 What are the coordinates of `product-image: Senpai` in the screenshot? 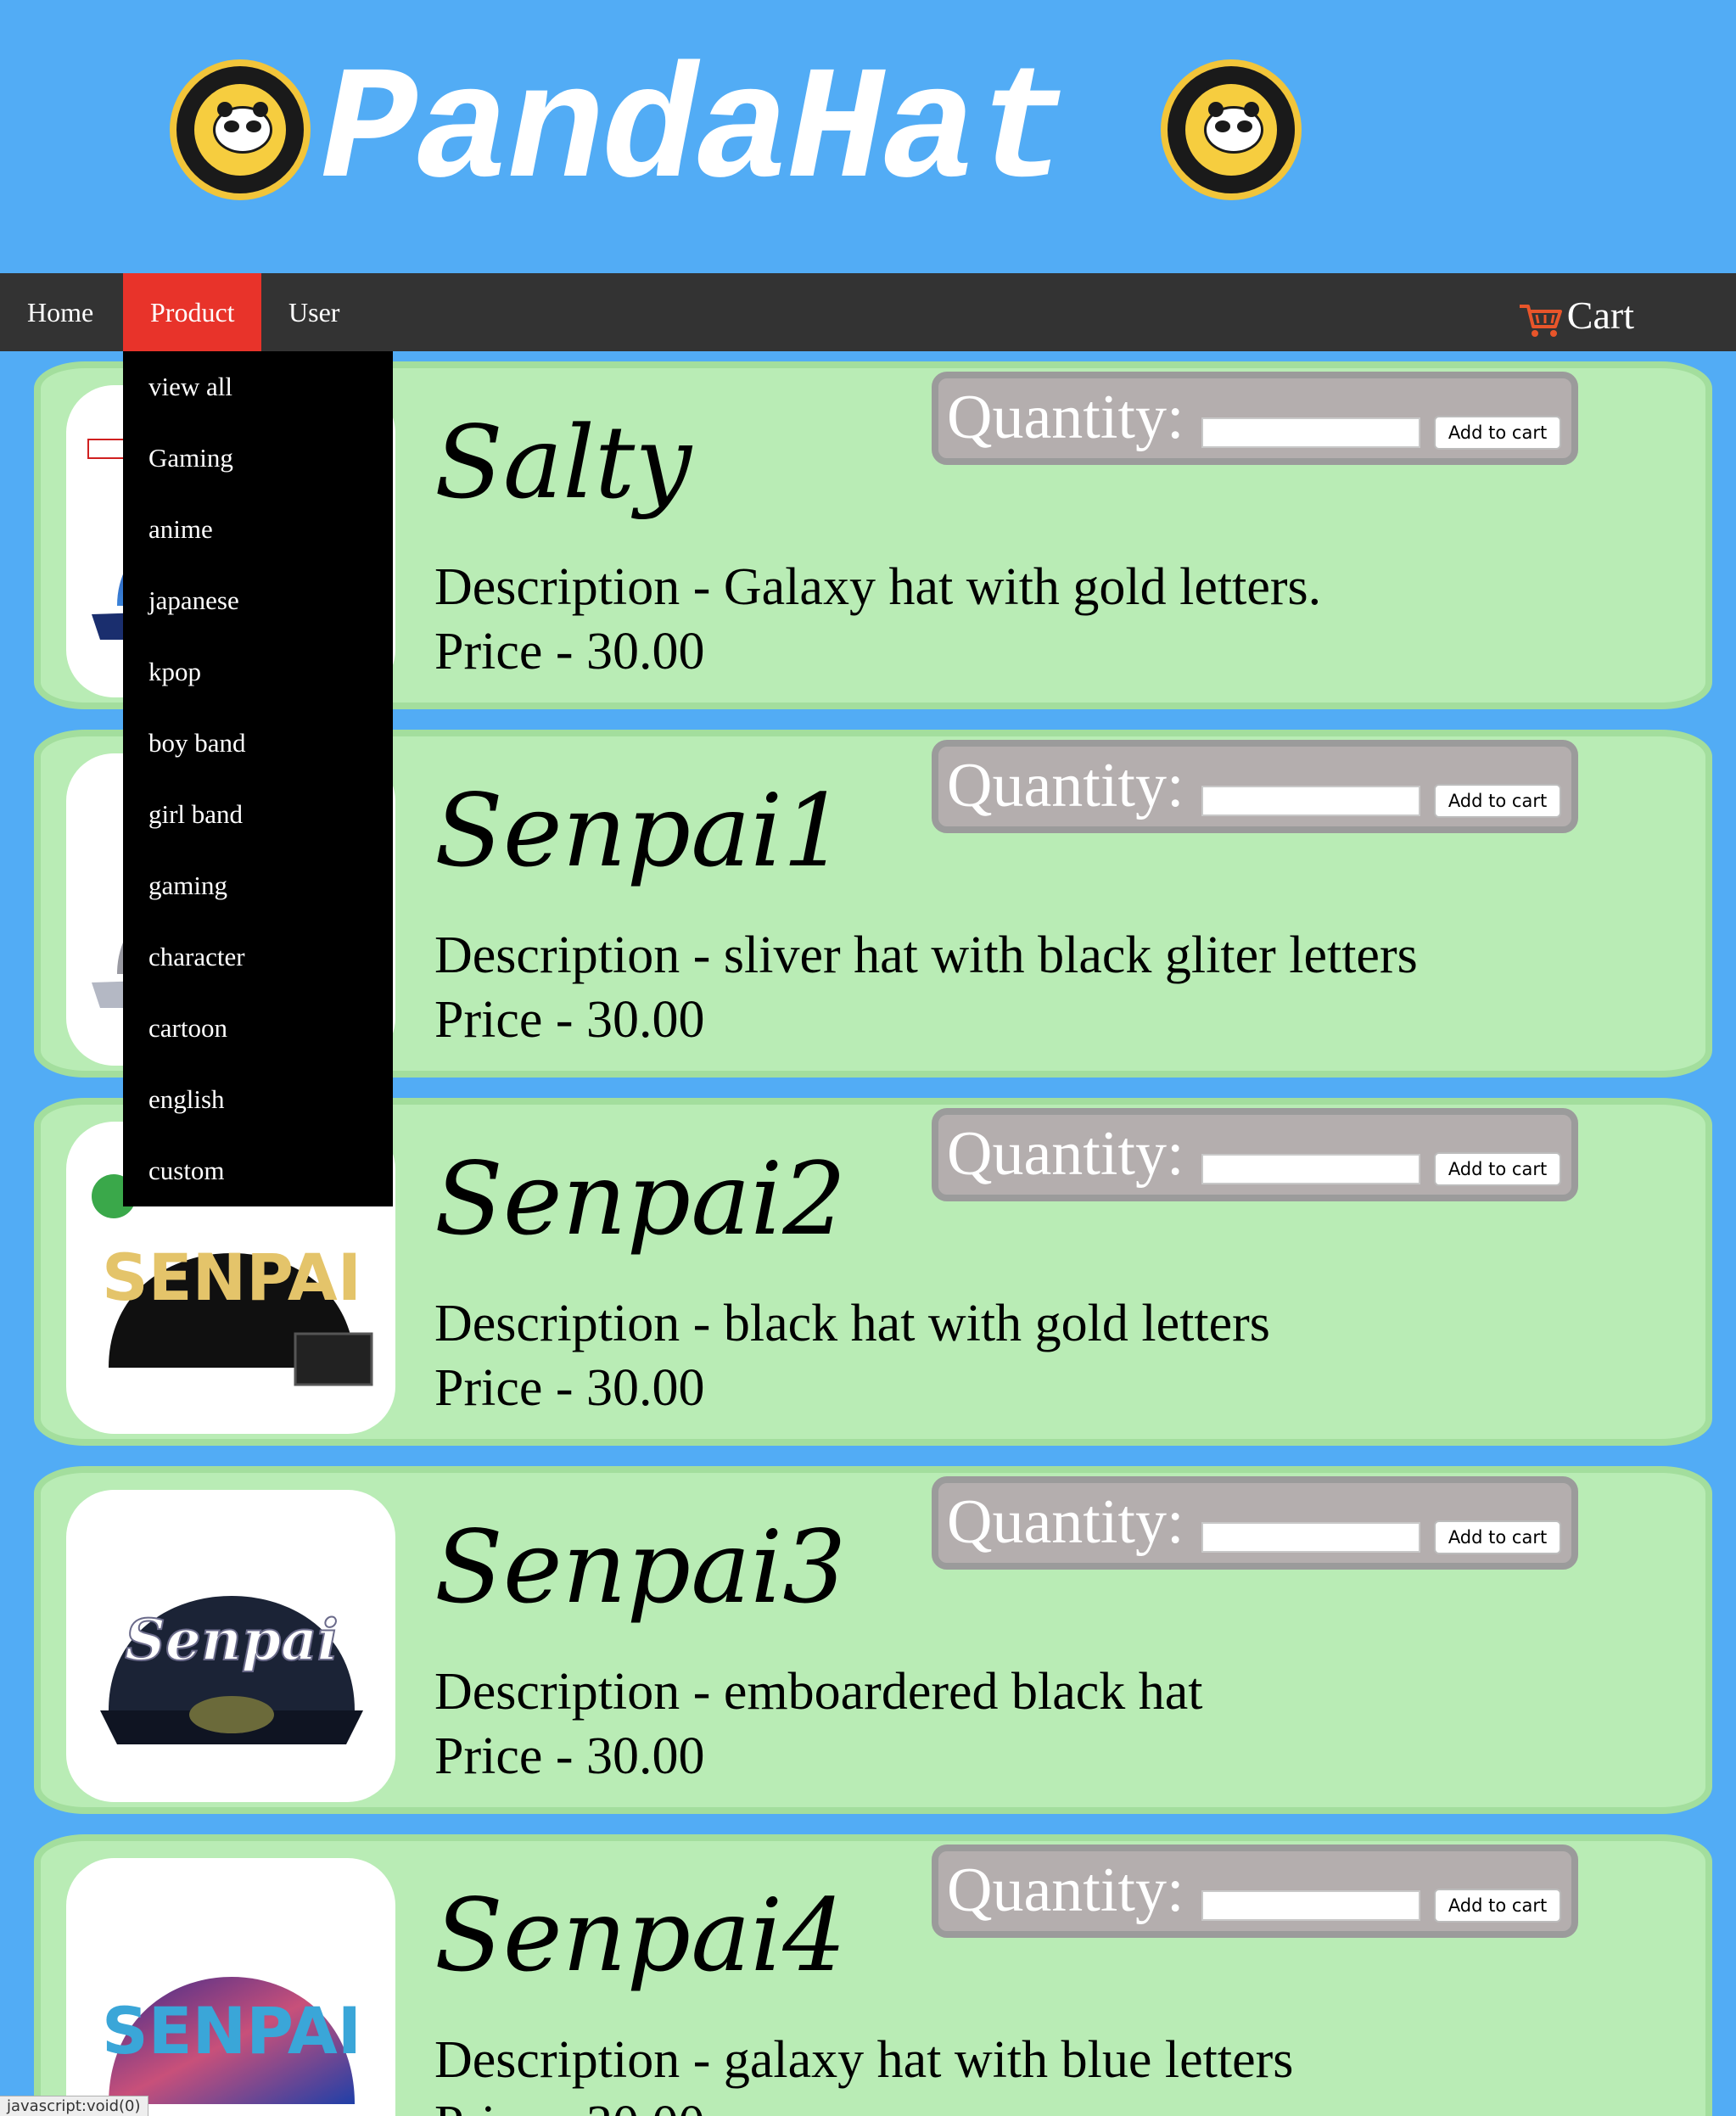 It's located at (230, 1646).